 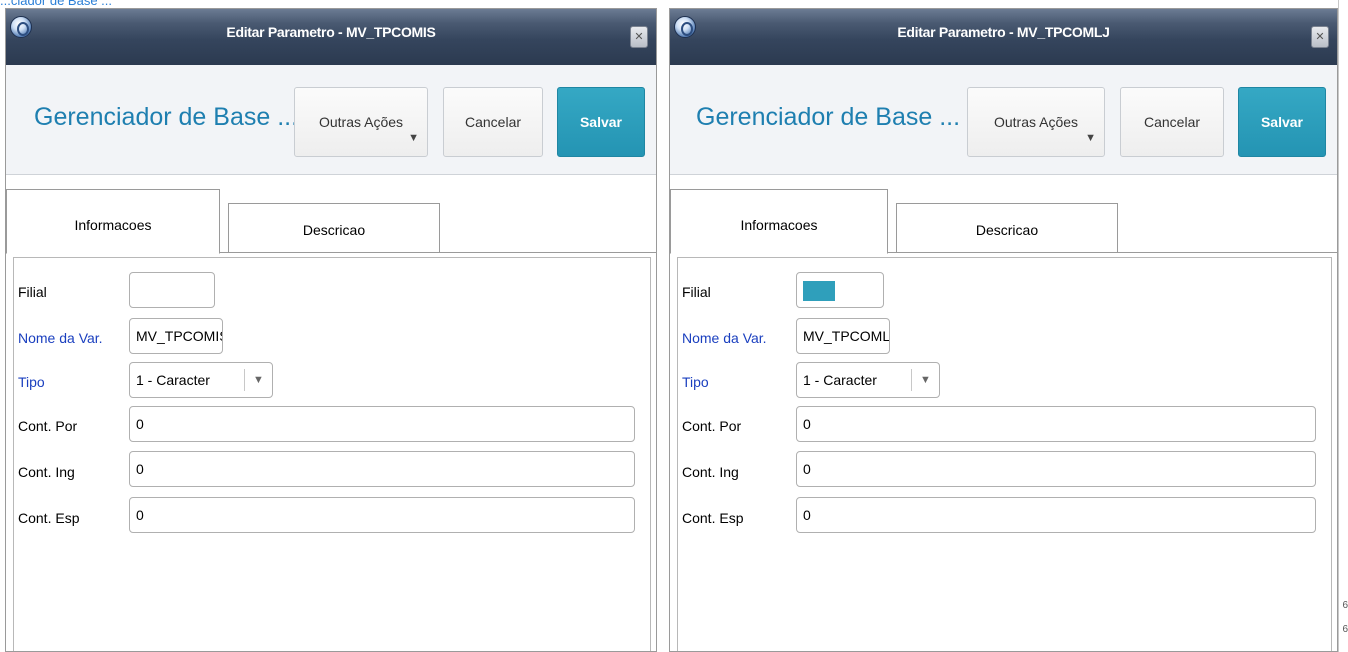 I want to click on nome-var-field: MV_TPCOMIS, so click(x=176, y=336).